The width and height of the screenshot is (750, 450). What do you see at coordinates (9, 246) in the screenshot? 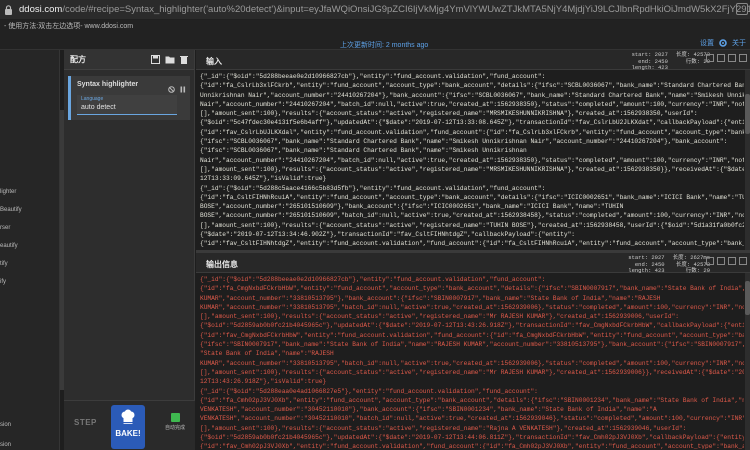
I see `category-item: eautify` at bounding box center [9, 246].